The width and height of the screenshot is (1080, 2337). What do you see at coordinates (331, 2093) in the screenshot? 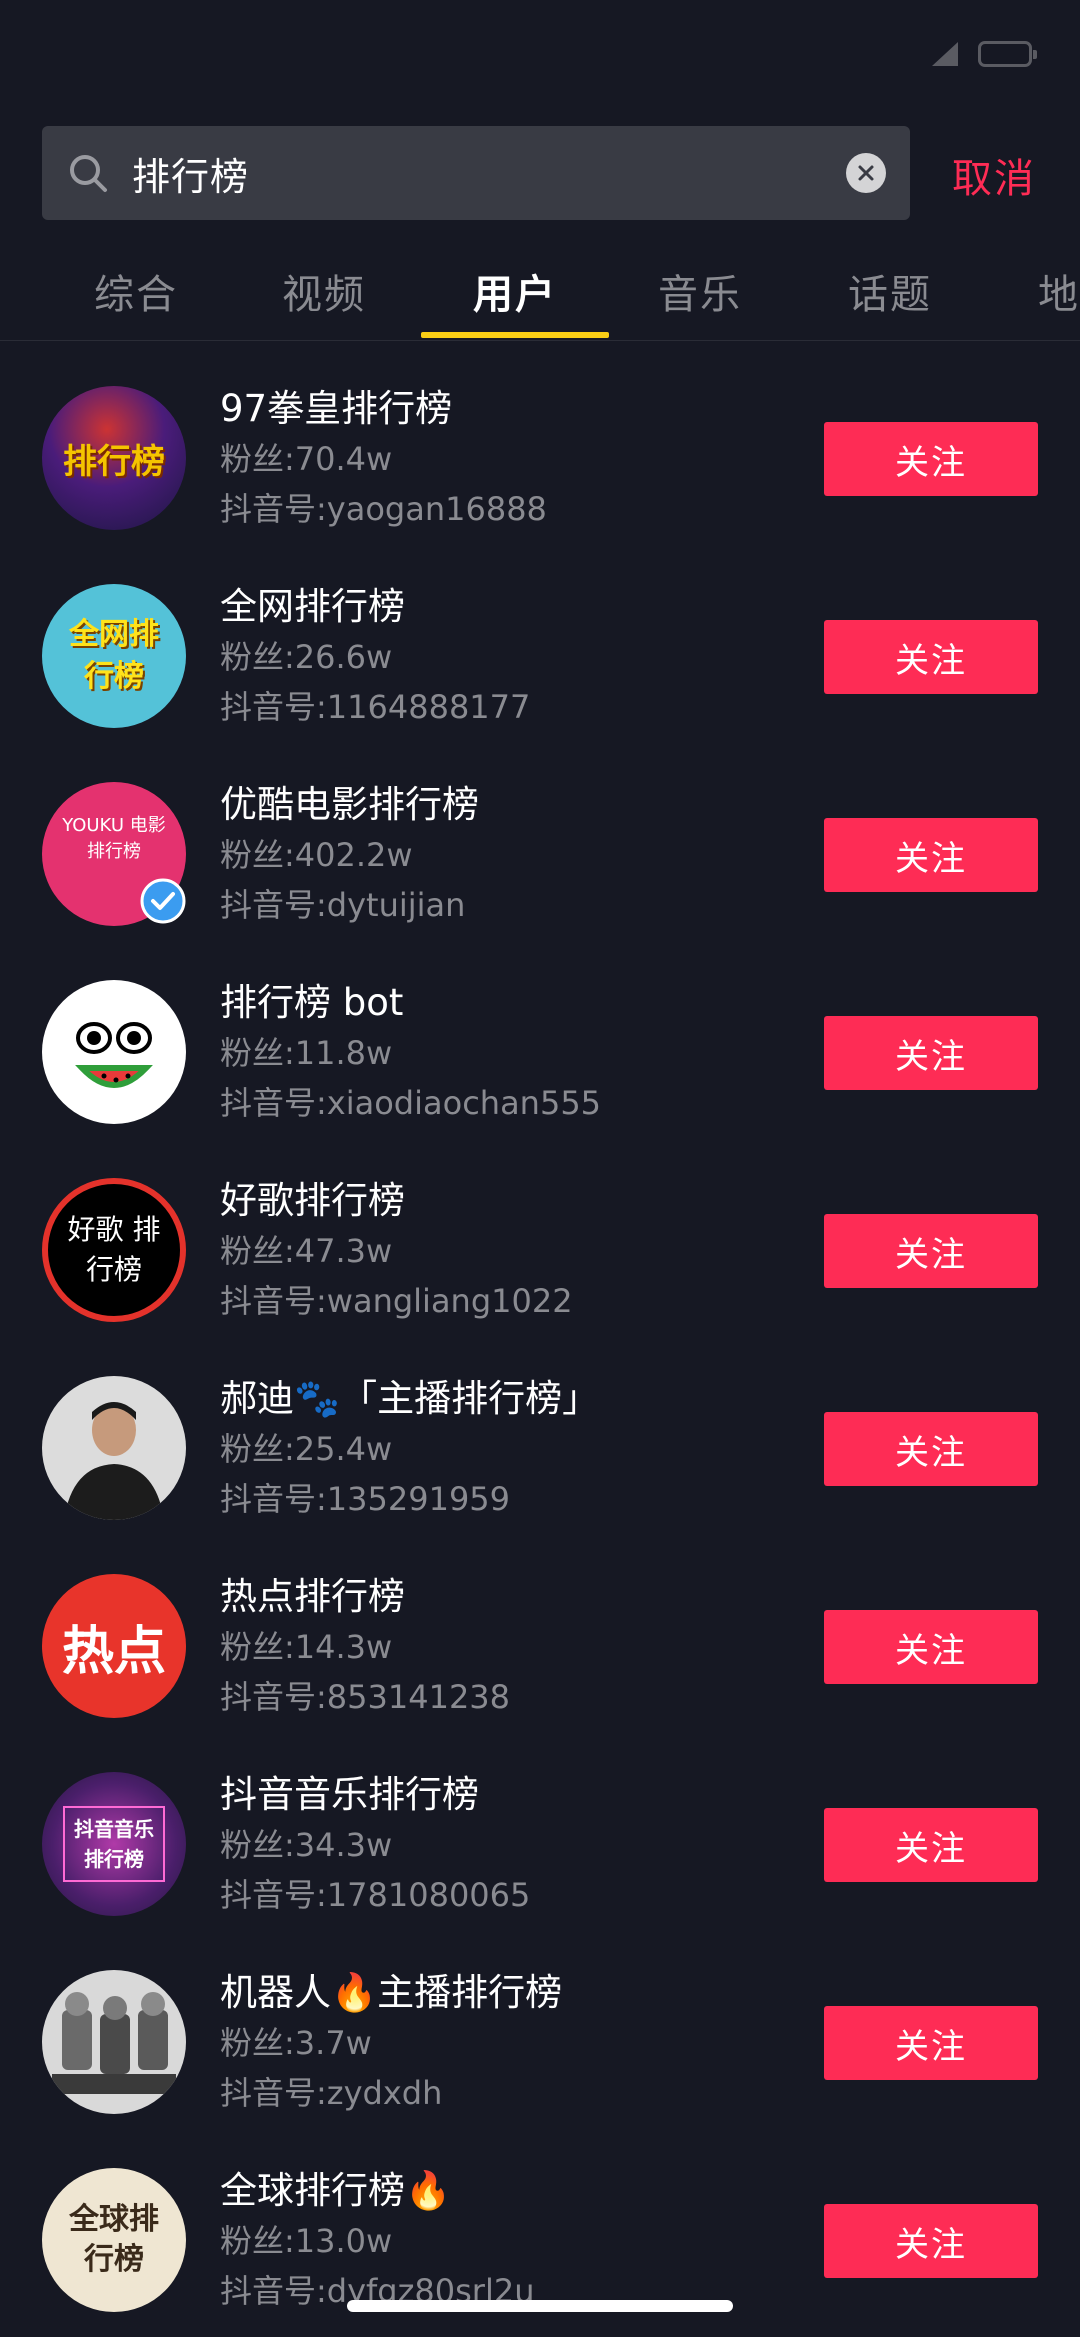
I see `user-id: 抖音号:zydxdh` at bounding box center [331, 2093].